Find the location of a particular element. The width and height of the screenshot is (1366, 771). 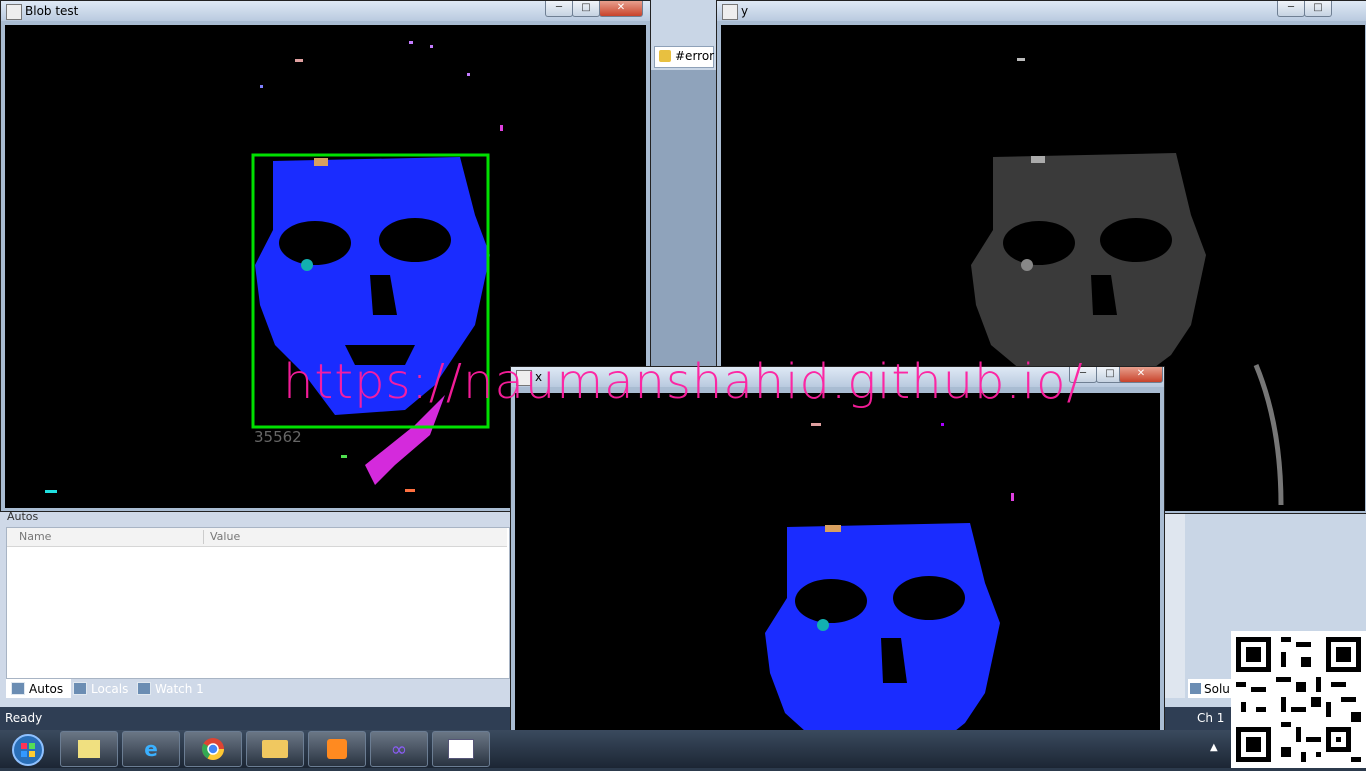

gray-face is located at coordinates (1088, 261).